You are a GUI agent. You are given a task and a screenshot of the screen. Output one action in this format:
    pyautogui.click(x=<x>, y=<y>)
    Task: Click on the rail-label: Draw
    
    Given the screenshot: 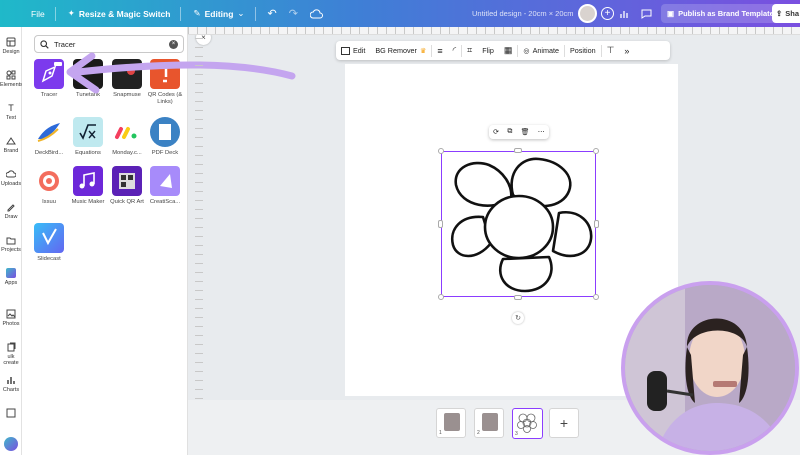 What is the action you would take?
    pyautogui.click(x=11, y=217)
    